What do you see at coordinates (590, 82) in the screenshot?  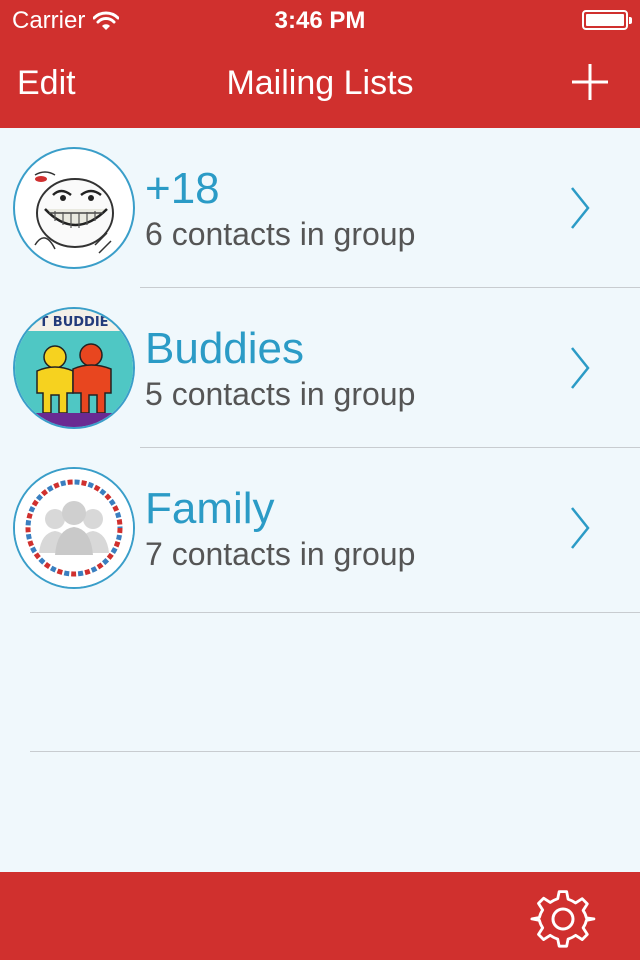 I see `plus-icon` at bounding box center [590, 82].